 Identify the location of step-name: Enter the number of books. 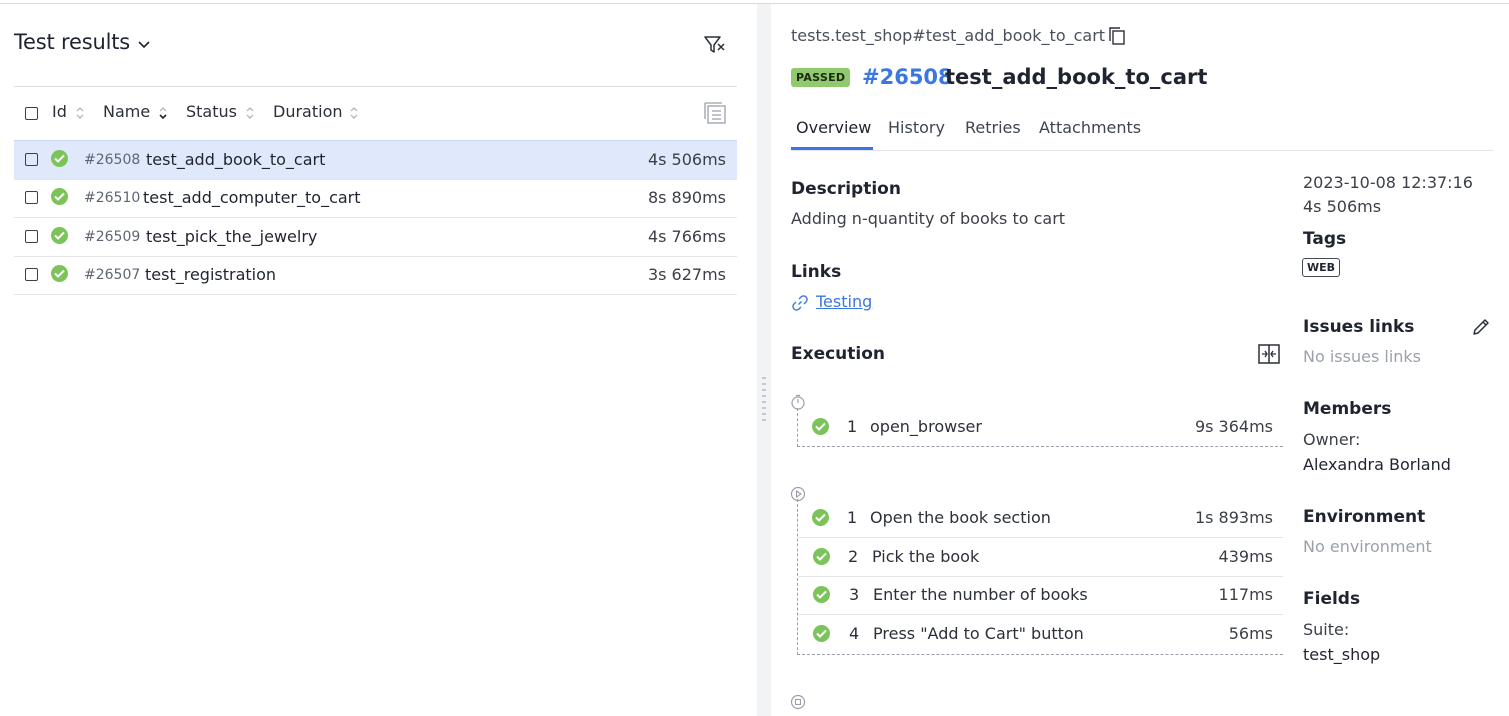
(980, 594).